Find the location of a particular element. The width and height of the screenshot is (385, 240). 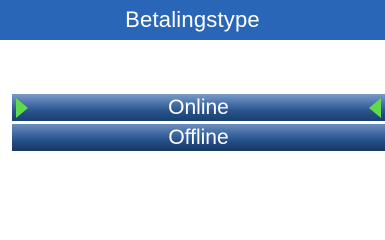

page-title: Betalingstype is located at coordinates (192, 19).